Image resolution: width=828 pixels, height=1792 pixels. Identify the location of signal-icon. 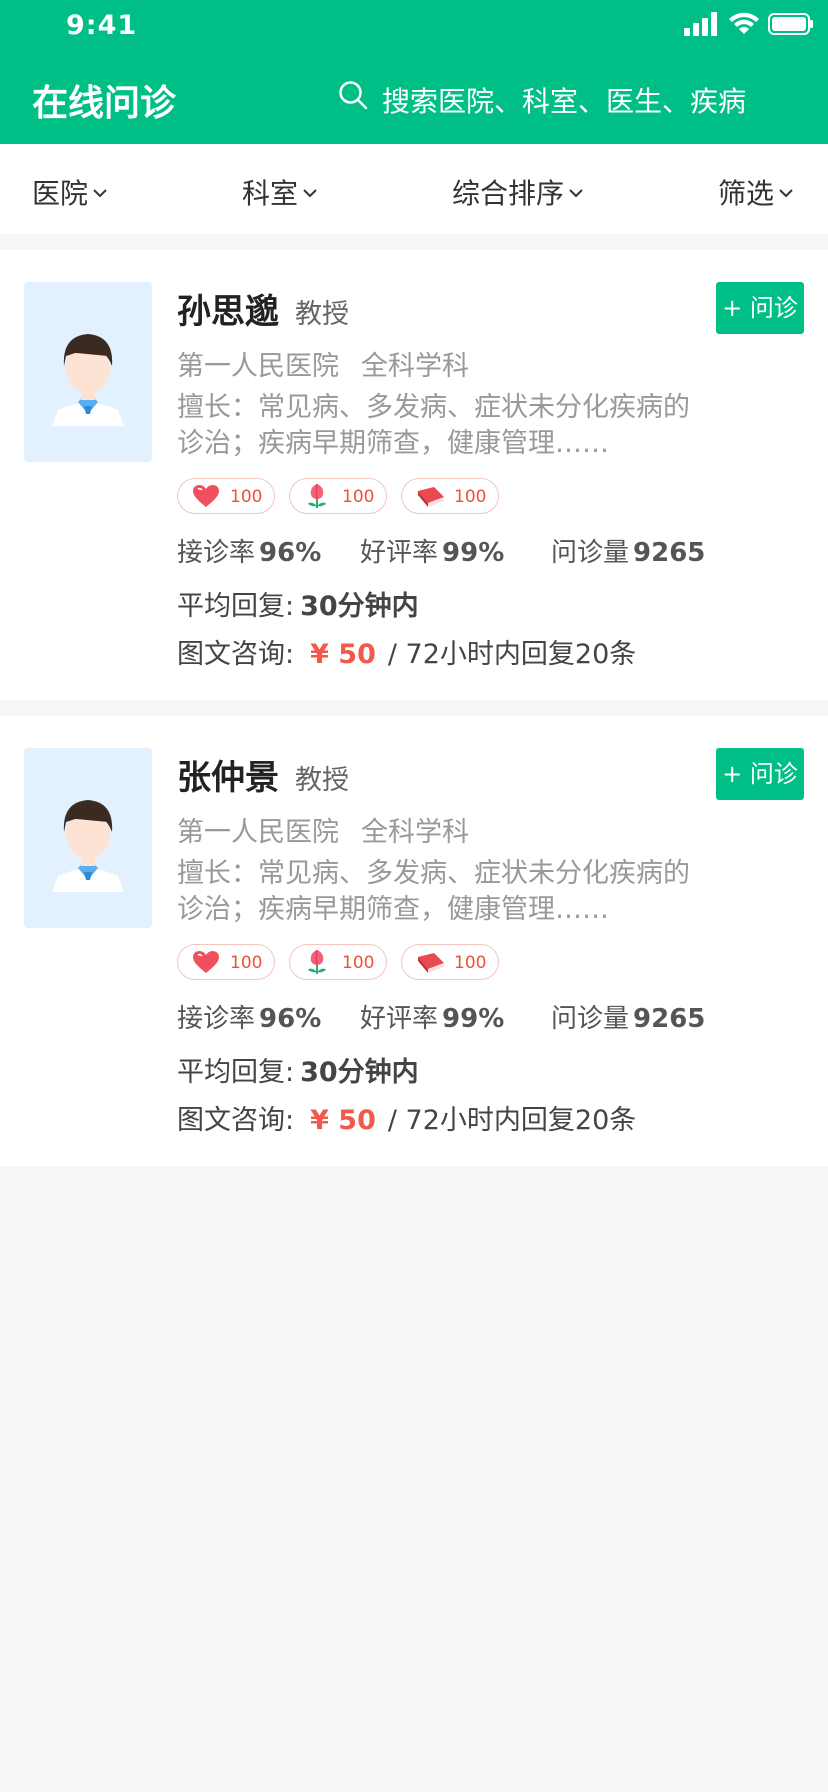
(700, 24).